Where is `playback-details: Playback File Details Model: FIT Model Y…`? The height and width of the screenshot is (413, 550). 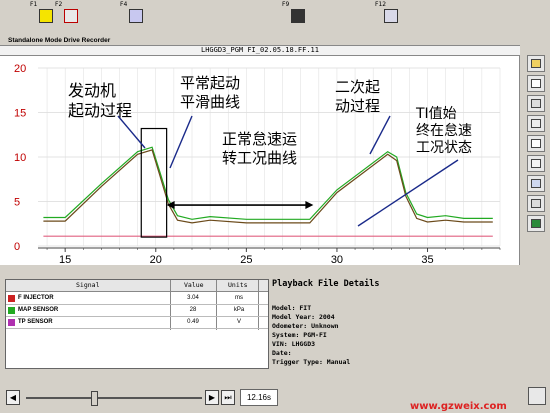
playback-details: Playback File Details Model: FIT Model Y… is located at coordinates (395, 329).